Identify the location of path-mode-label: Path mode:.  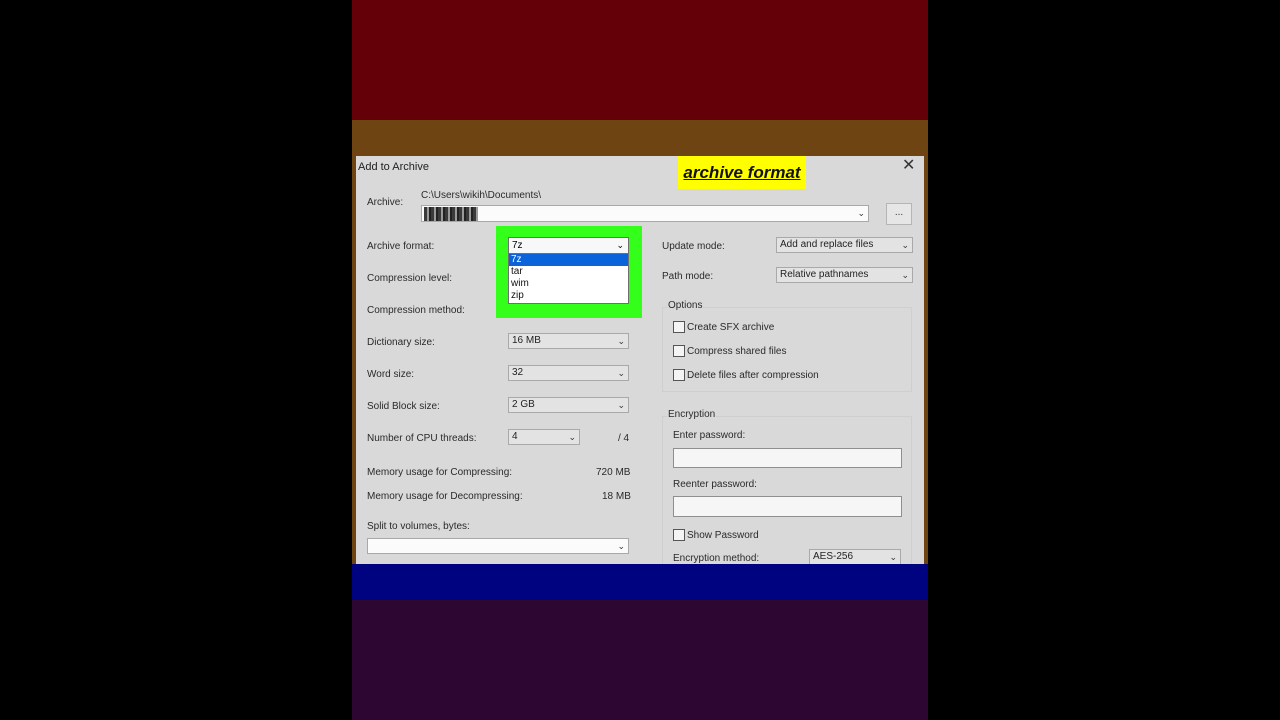
(688, 276).